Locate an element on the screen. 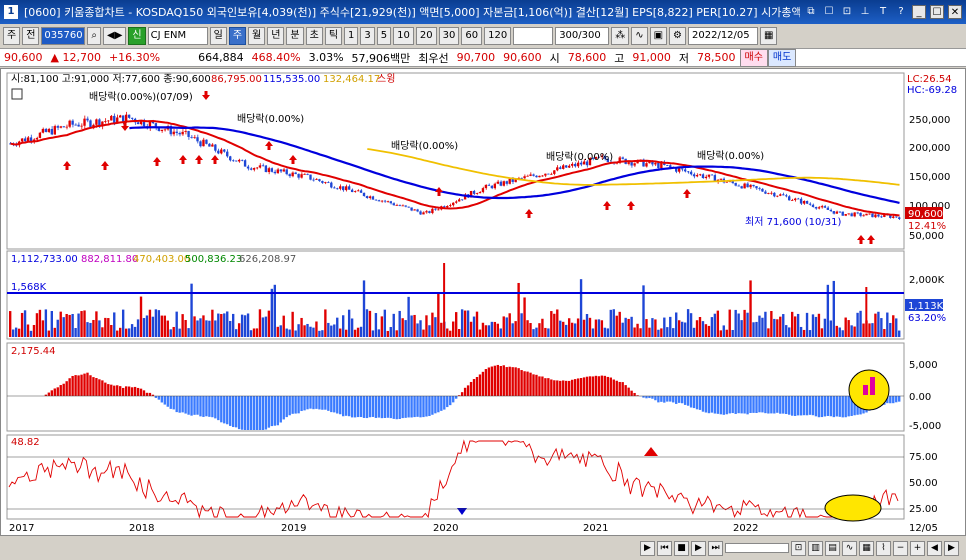  period-month: 월 is located at coordinates (257, 36).